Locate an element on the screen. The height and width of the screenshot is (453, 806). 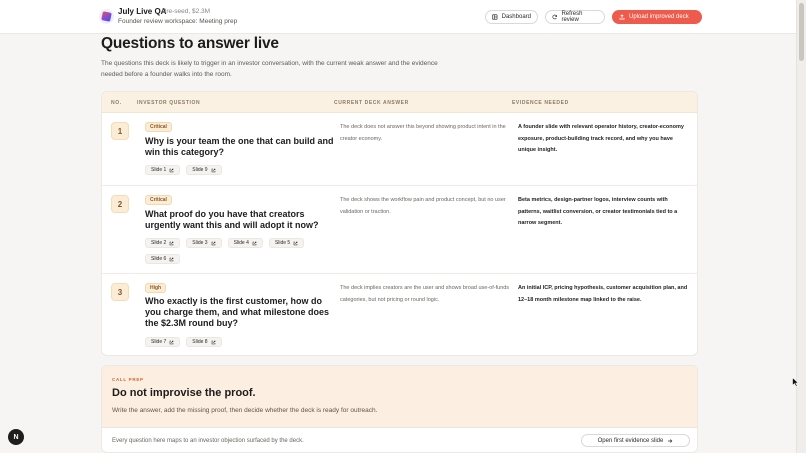
question-number: 2 is located at coordinates (120, 204).